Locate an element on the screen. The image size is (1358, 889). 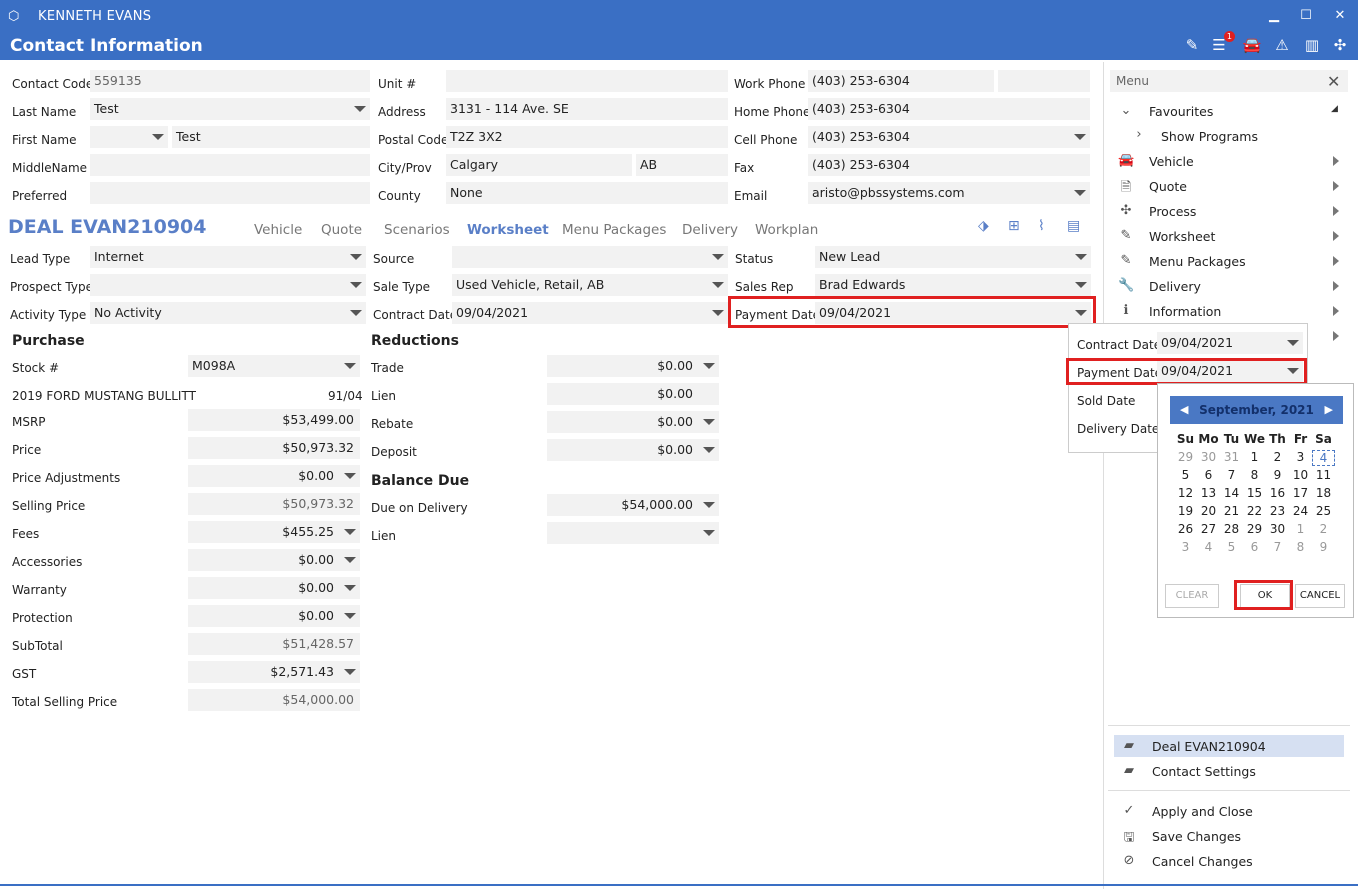
popup-contract-date-select: 09/04/2021 is located at coordinates (1230, 343).